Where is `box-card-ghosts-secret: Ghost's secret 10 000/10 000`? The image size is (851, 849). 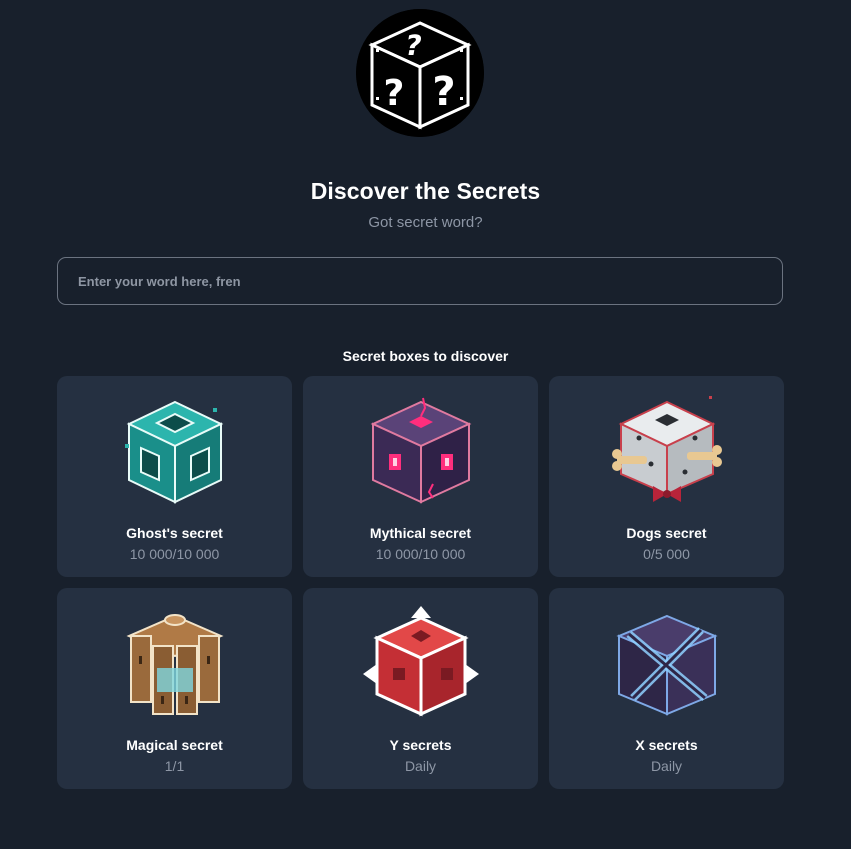 box-card-ghosts-secret: Ghost's secret 10 000/10 000 is located at coordinates (174, 476).